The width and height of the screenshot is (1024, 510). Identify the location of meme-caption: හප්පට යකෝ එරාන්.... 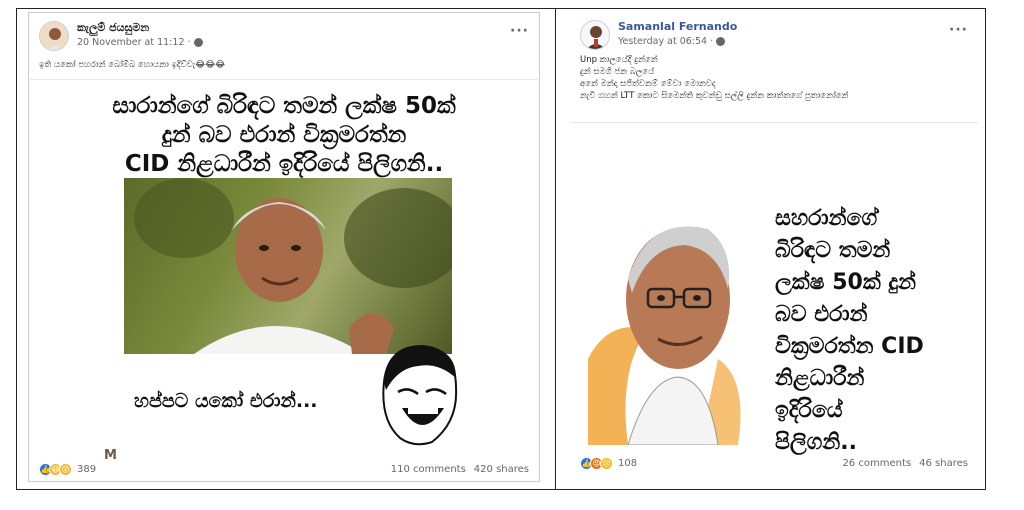
(226, 401).